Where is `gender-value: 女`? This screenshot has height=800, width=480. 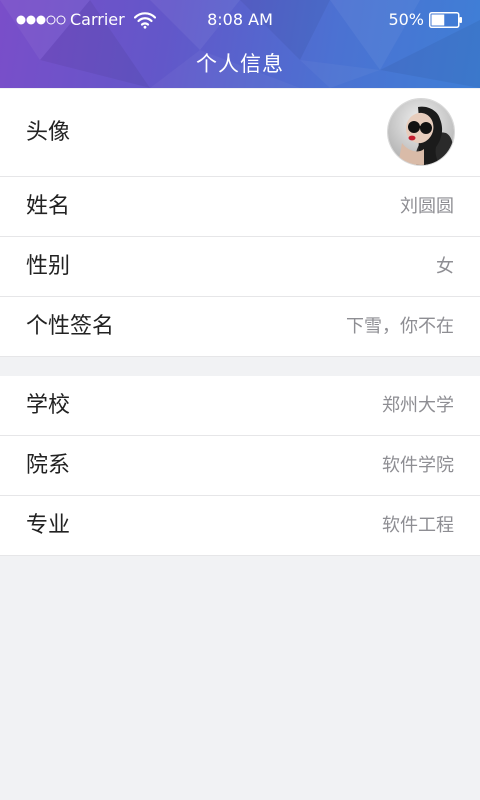
gender-value: 女 is located at coordinates (445, 266).